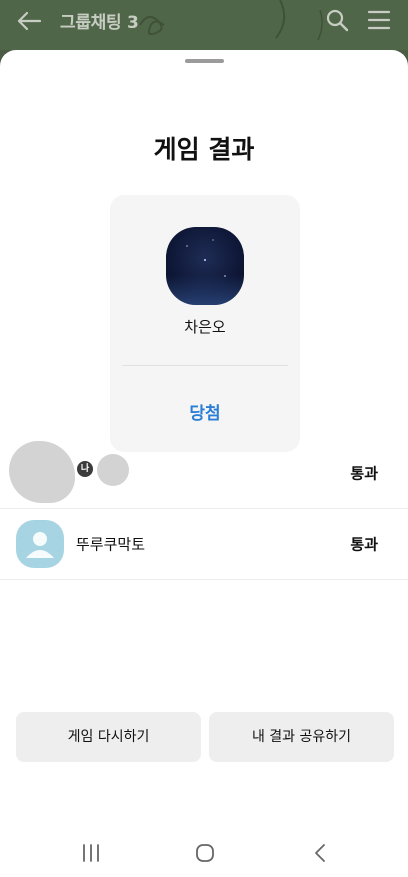  Describe the element at coordinates (42, 472) in the screenshot. I see `blurred-avatar` at that location.